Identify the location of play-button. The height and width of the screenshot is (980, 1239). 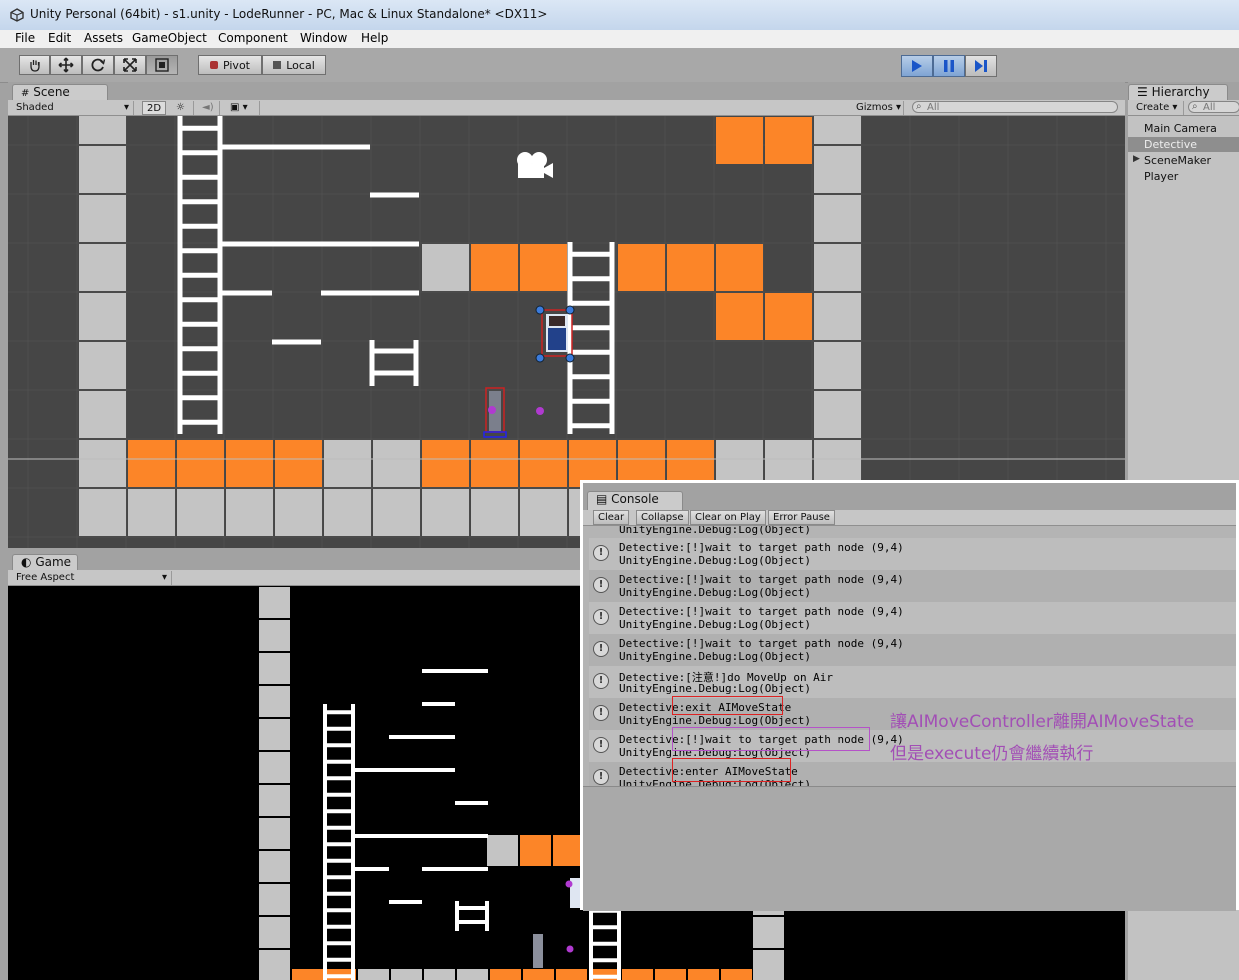
(917, 66).